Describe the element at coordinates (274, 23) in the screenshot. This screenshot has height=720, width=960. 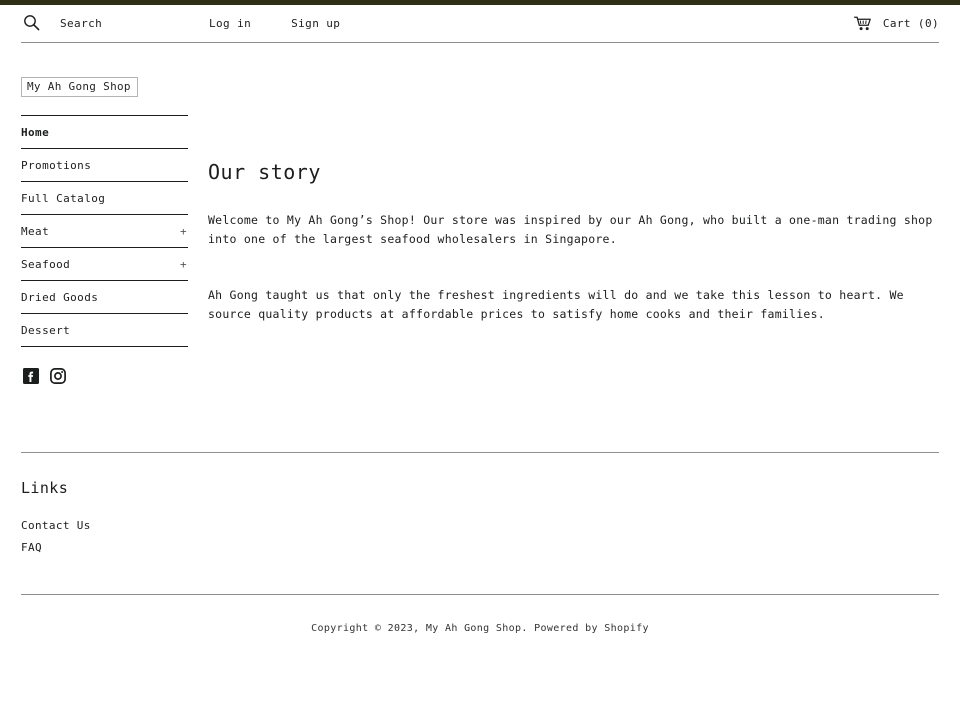
I see `header-auth-links: Log in Sign up` at that location.